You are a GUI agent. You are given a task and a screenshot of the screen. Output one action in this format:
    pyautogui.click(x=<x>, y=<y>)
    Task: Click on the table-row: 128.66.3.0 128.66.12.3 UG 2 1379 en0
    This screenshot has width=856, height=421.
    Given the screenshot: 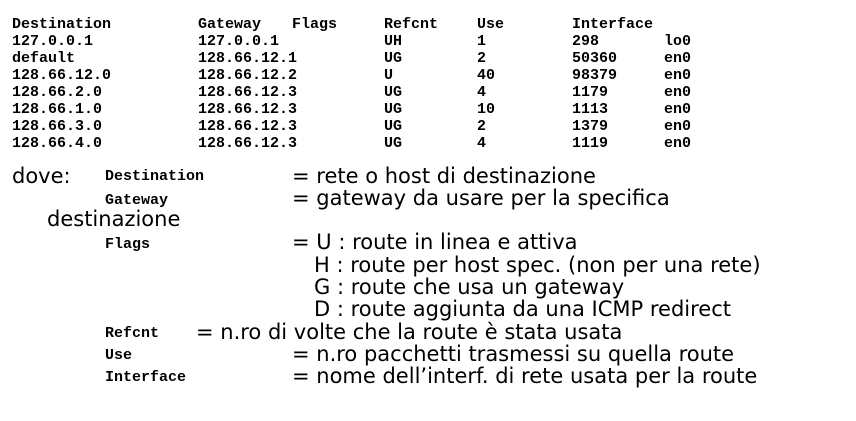 What is the action you would take?
    pyautogui.click(x=351, y=126)
    